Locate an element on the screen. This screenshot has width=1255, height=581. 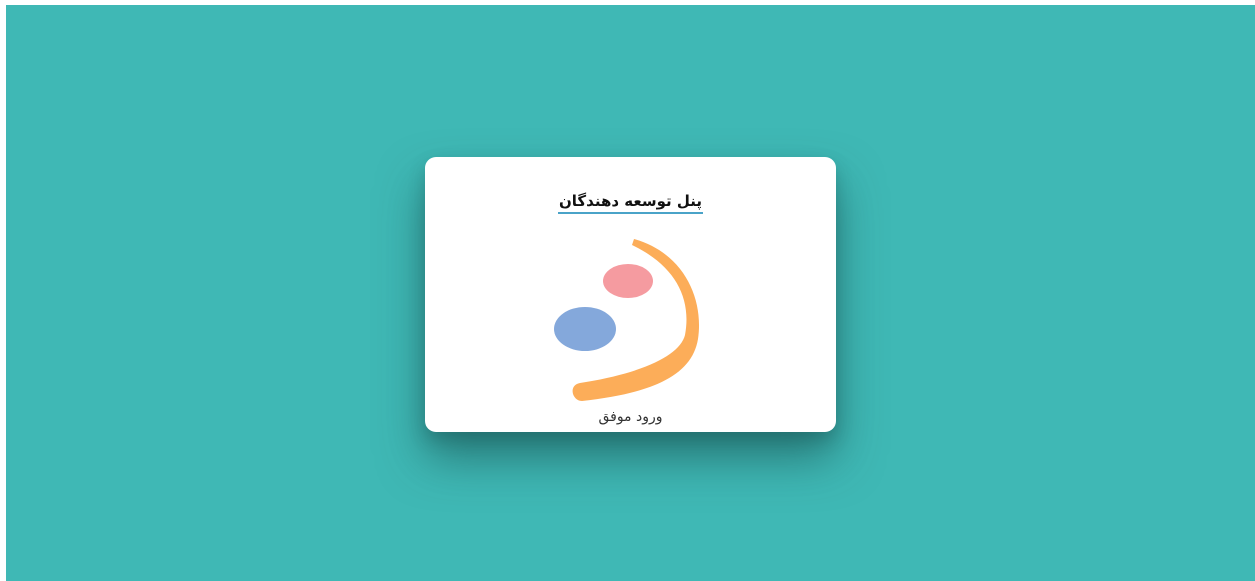
login-status-text: ورود موفق is located at coordinates (630, 417).